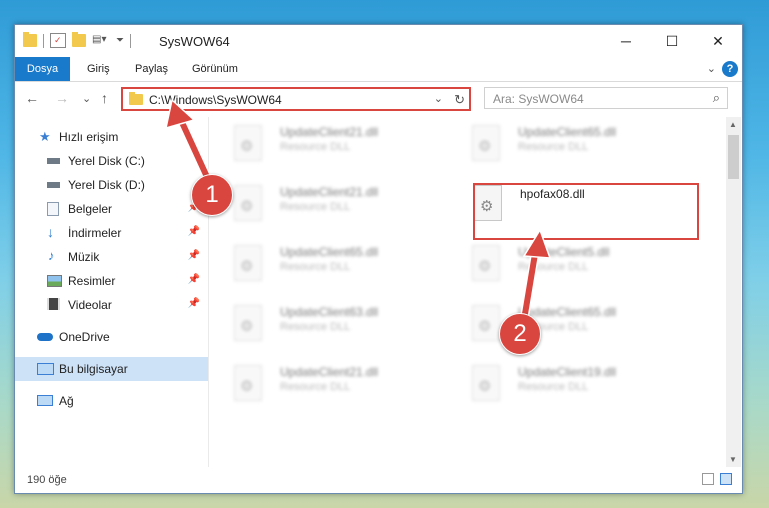  What do you see at coordinates (120, 40) in the screenshot?
I see `toolbar-dropdown-icon: ⏷` at bounding box center [120, 40].